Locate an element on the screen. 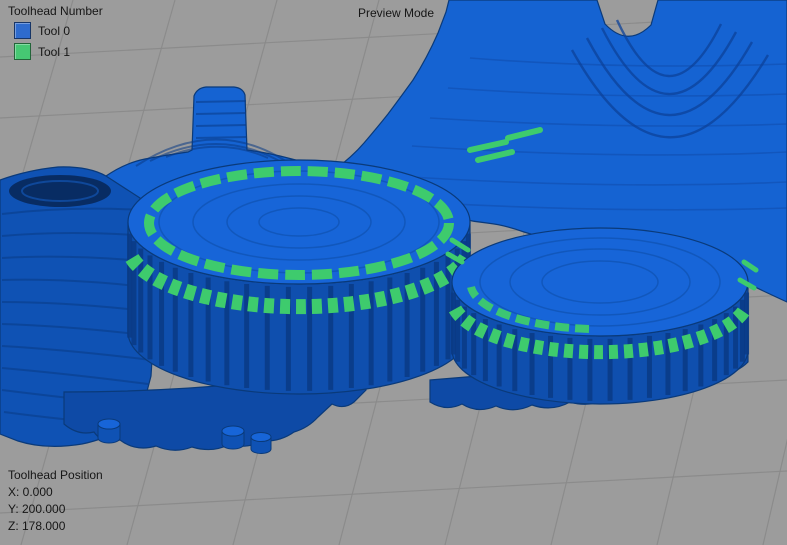 The width and height of the screenshot is (787, 545). legend-label-tool0: Tool 0 is located at coordinates (54, 30).